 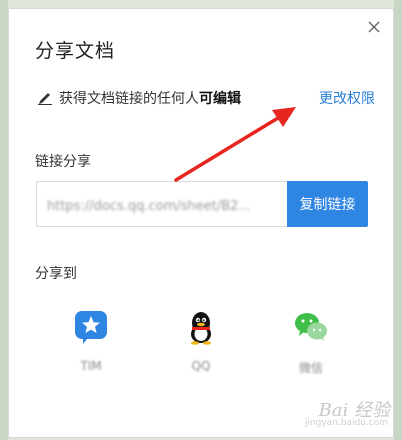 What do you see at coordinates (91, 366) in the screenshot?
I see `share-target-label: TIM` at bounding box center [91, 366].